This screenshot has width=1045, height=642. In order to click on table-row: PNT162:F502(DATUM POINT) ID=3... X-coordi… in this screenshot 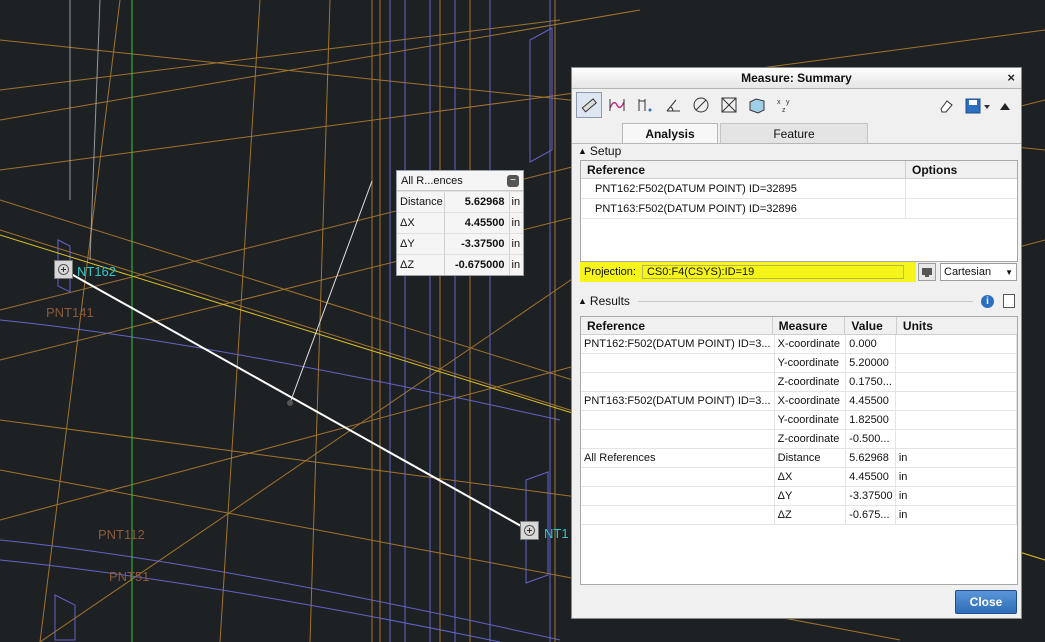, I will do `click(799, 344)`.